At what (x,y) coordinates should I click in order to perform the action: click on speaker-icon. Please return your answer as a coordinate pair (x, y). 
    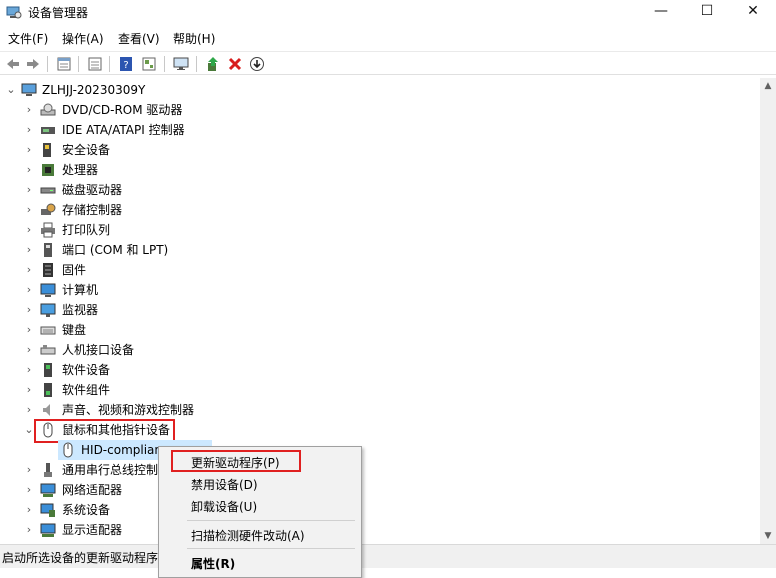
    Looking at the image, I should click on (48, 410).